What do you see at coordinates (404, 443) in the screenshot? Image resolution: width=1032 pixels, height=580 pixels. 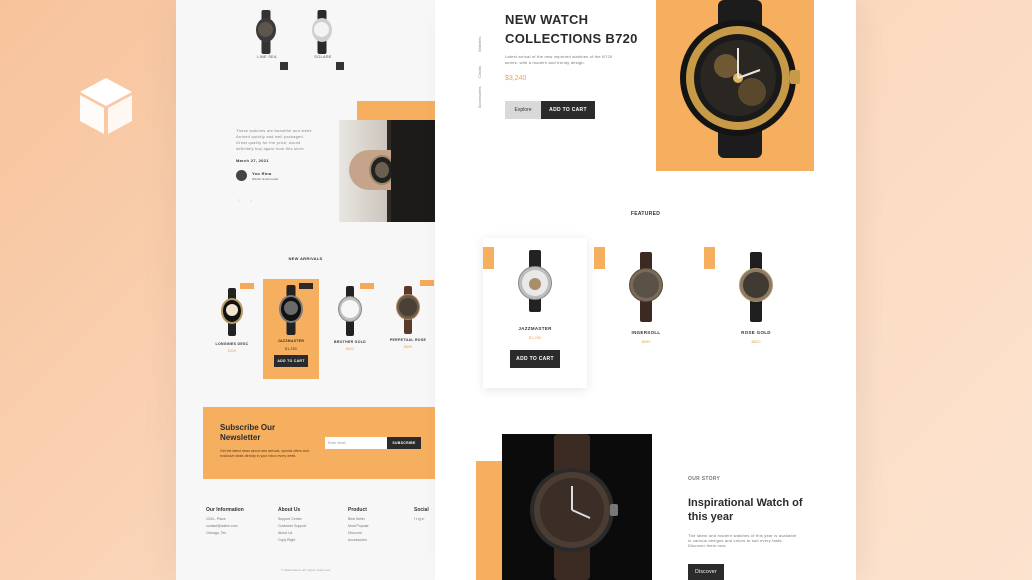 I see `newsletter-subscribe-button: SUBSCRIBE` at bounding box center [404, 443].